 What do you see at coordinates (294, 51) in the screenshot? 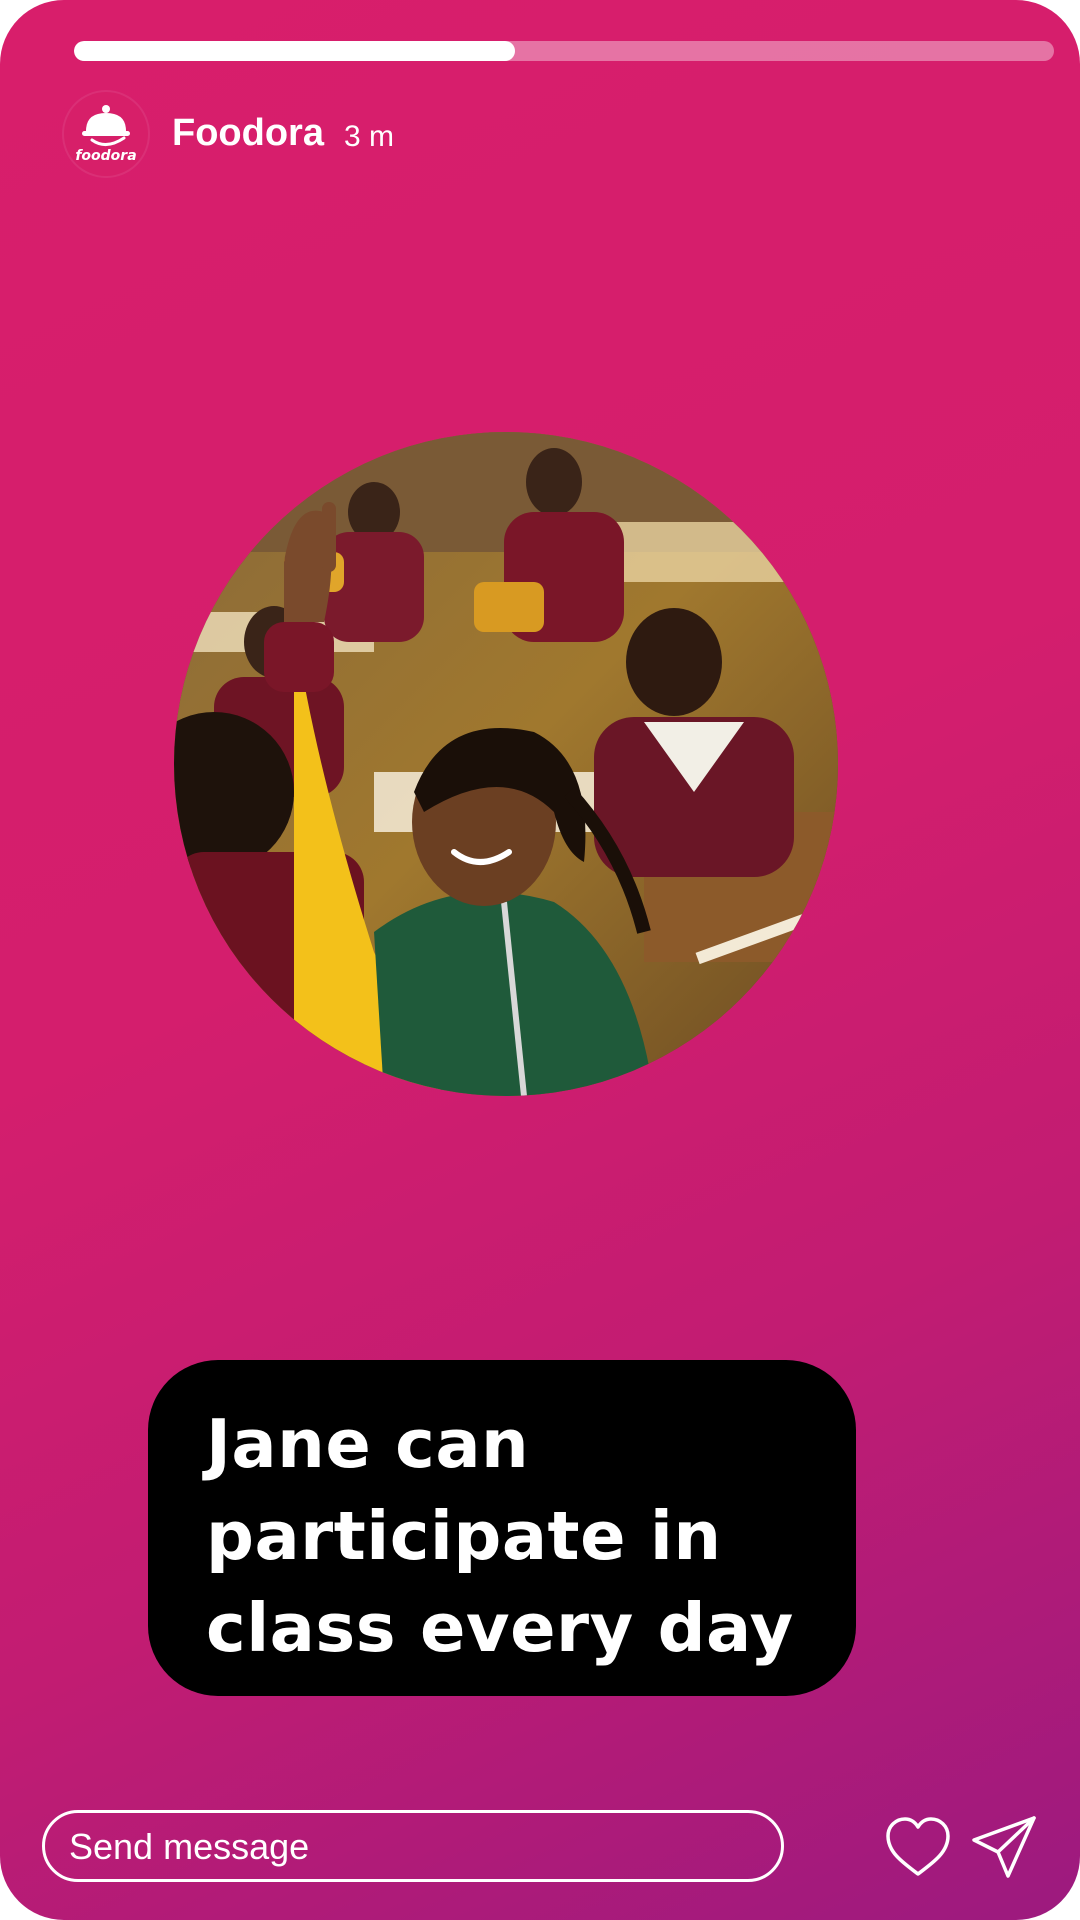
I see `story-progress-fill` at bounding box center [294, 51].